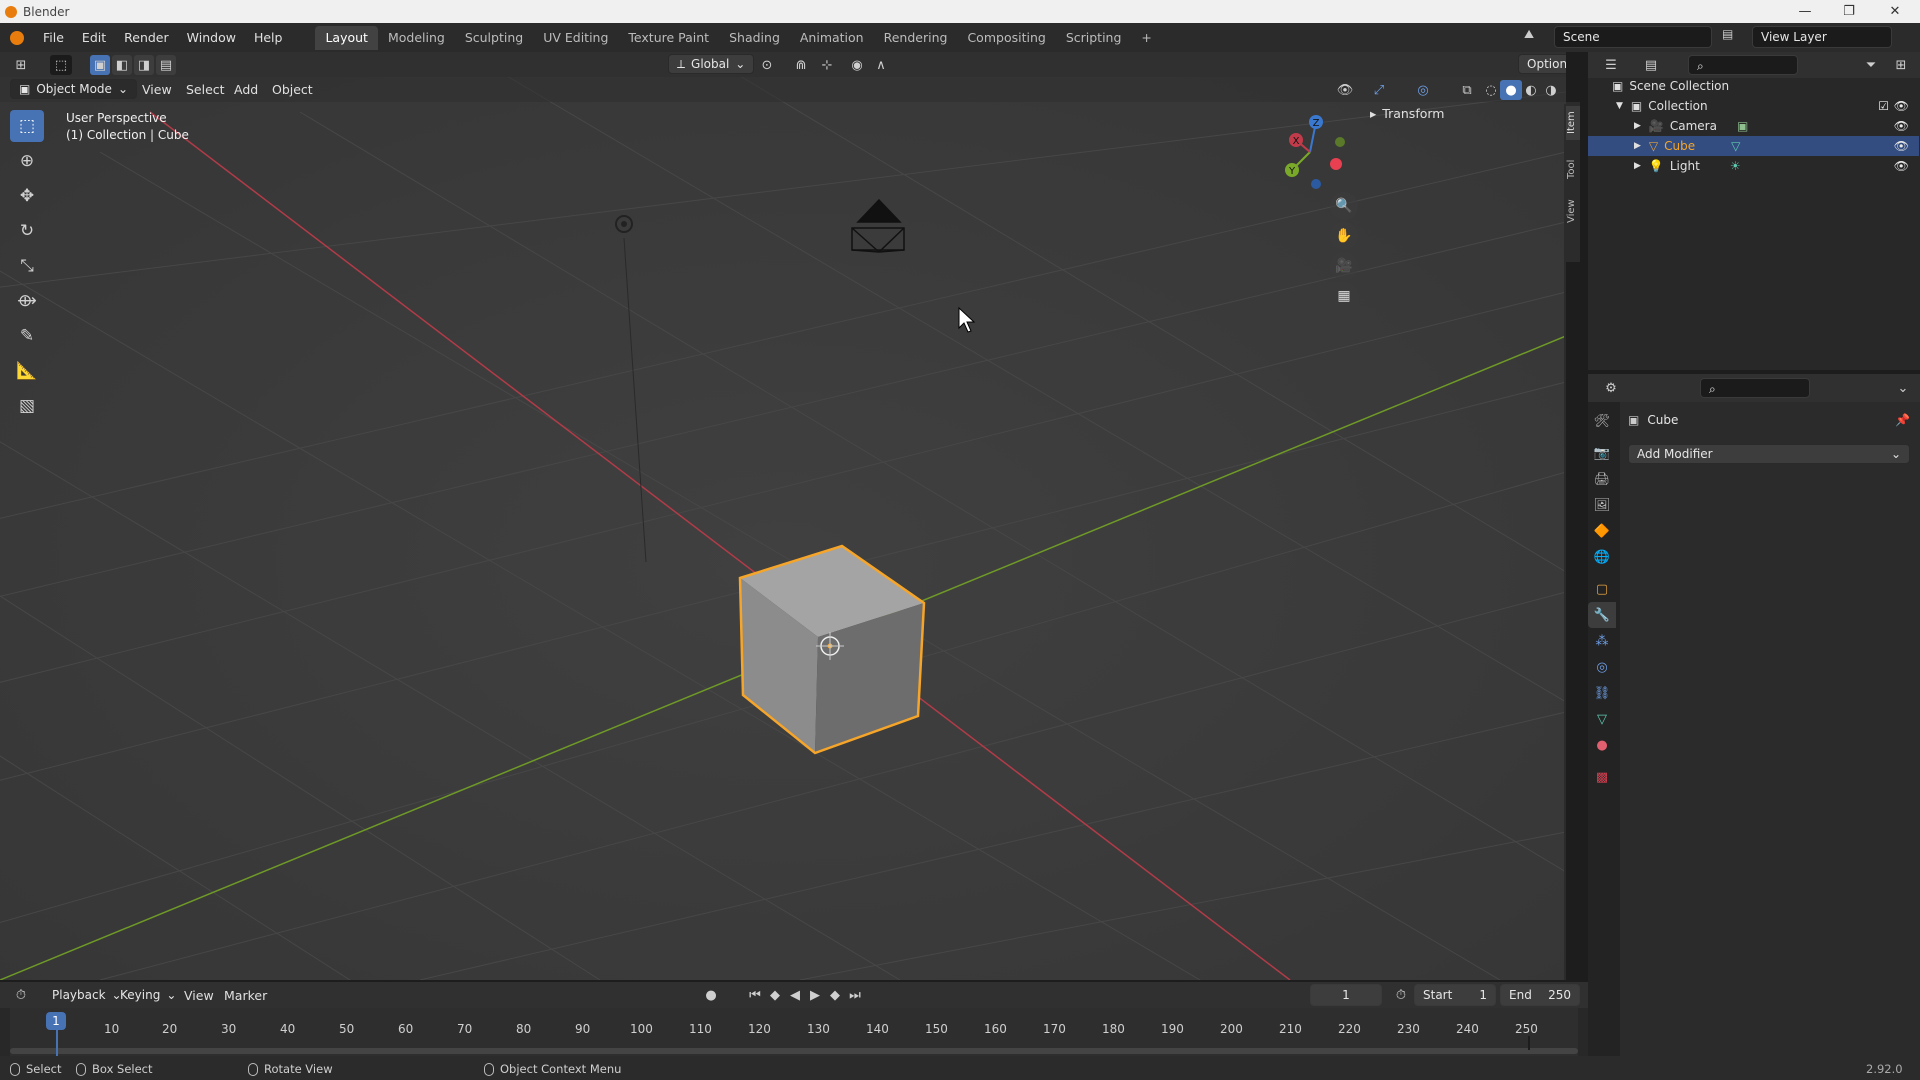 Image resolution: width=1920 pixels, height=1080 pixels. What do you see at coordinates (292, 89) in the screenshot?
I see `menu-object: Object` at bounding box center [292, 89].